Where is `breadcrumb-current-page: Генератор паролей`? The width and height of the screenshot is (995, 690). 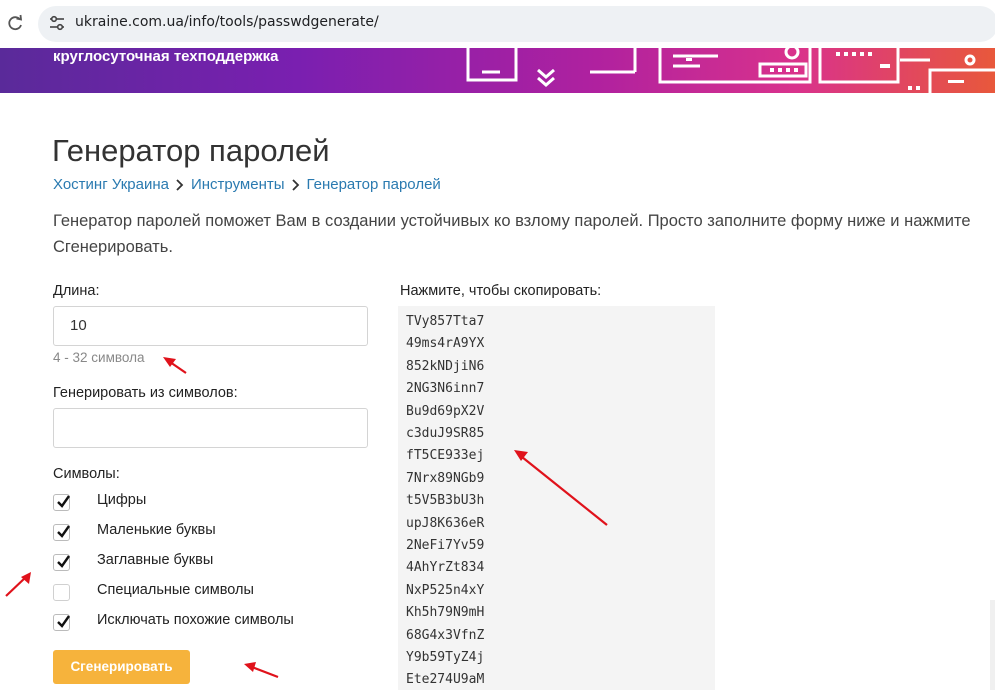
breadcrumb-current-page: Генератор паролей is located at coordinates (374, 184).